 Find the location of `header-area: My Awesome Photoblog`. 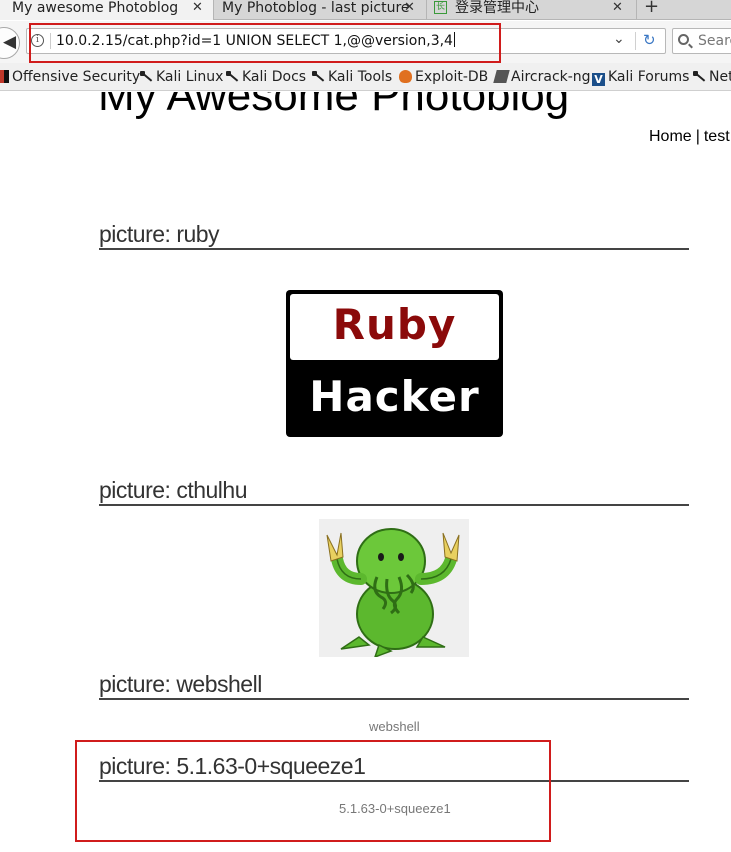

header-area: My Awesome Photoblog is located at coordinates (365, 112).